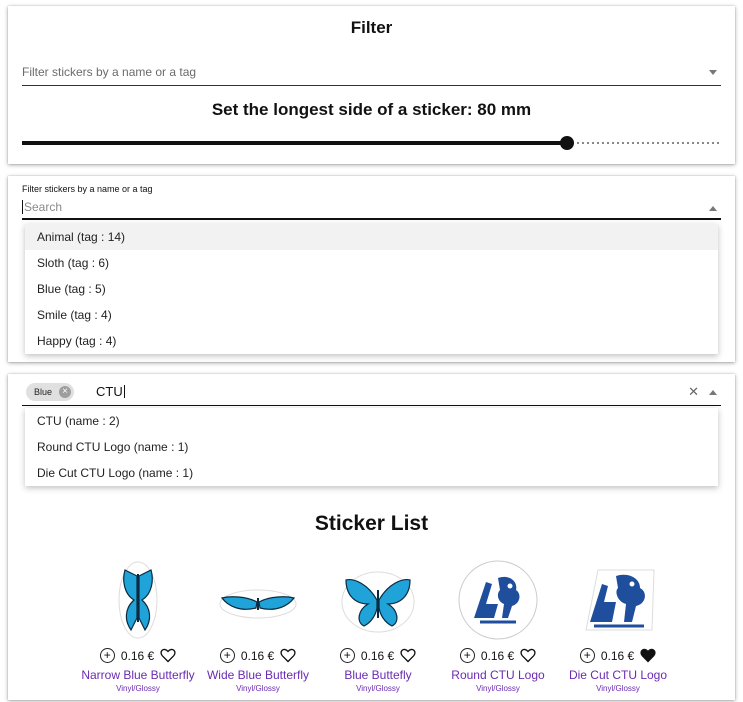 This screenshot has height=702, width=743. Describe the element at coordinates (567, 143) in the screenshot. I see `slider-thumb` at that location.